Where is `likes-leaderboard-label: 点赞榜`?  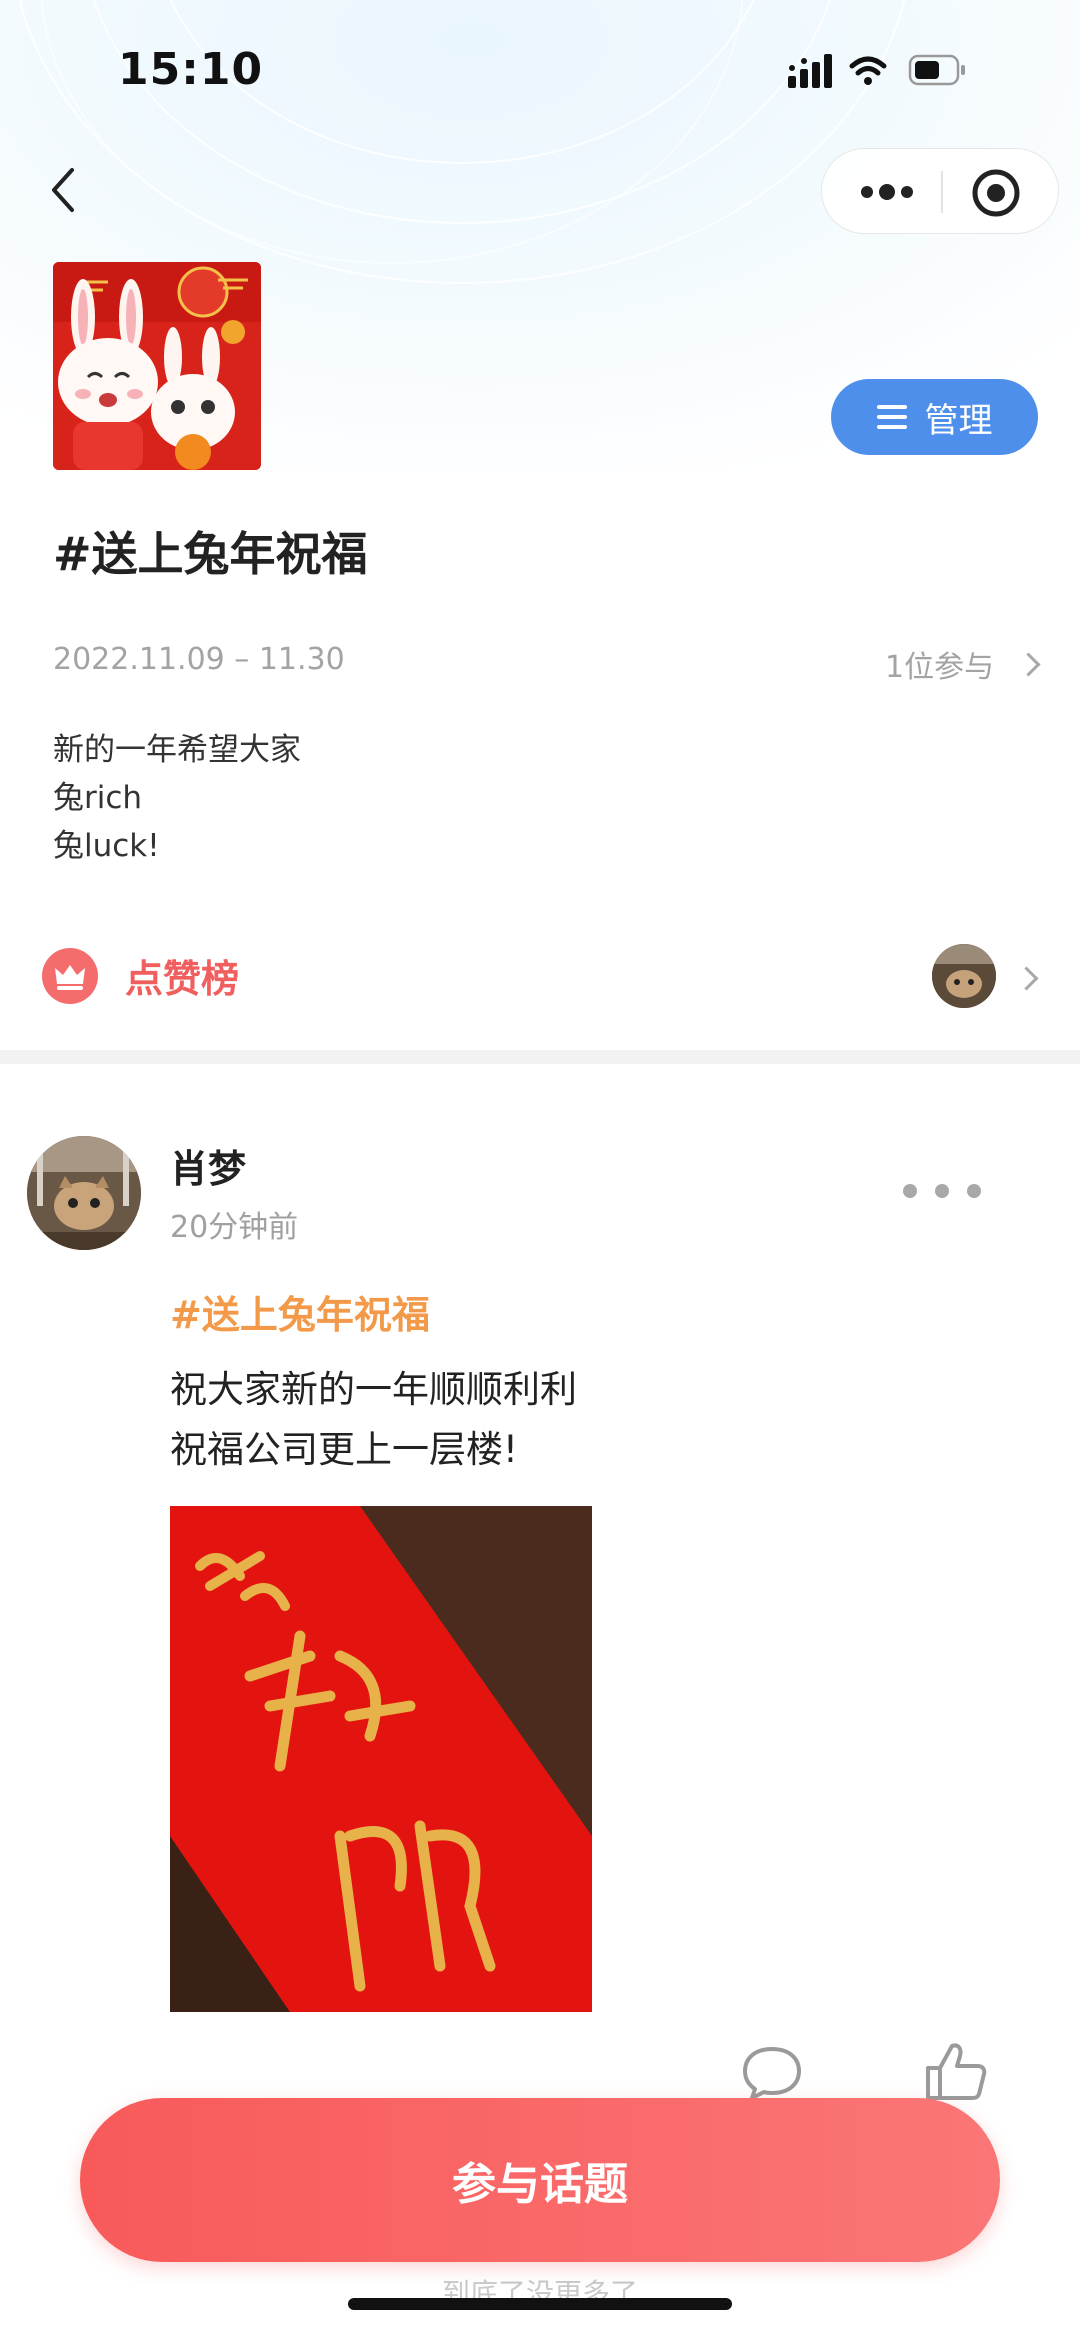
likes-leaderboard-label: 点赞榜 is located at coordinates (182, 979).